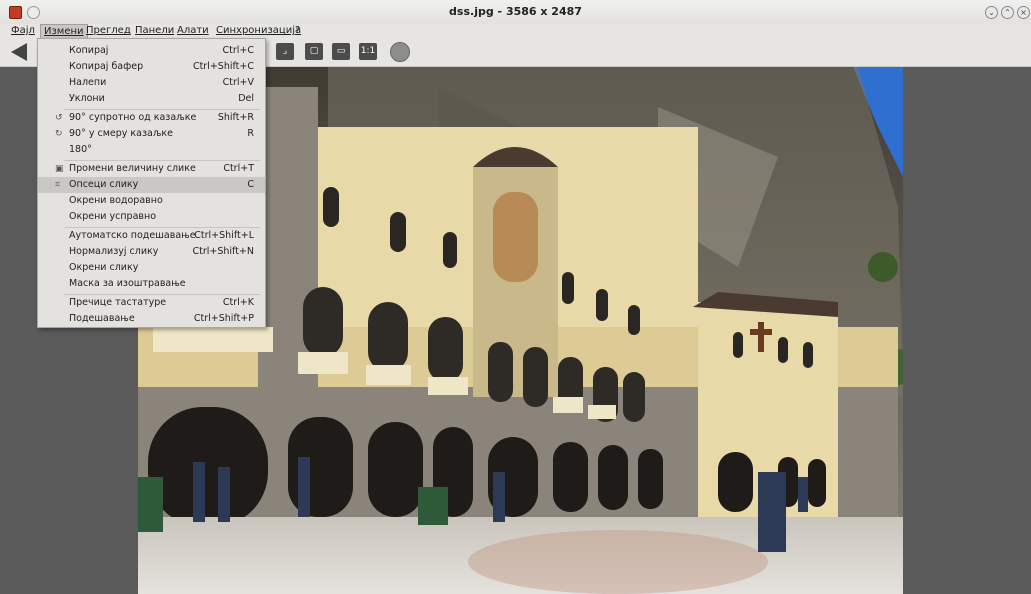 The image size is (1031, 594). I want to click on menu-item-shortcuts: Пречице тастатуре Ctrl+K, so click(151, 303).